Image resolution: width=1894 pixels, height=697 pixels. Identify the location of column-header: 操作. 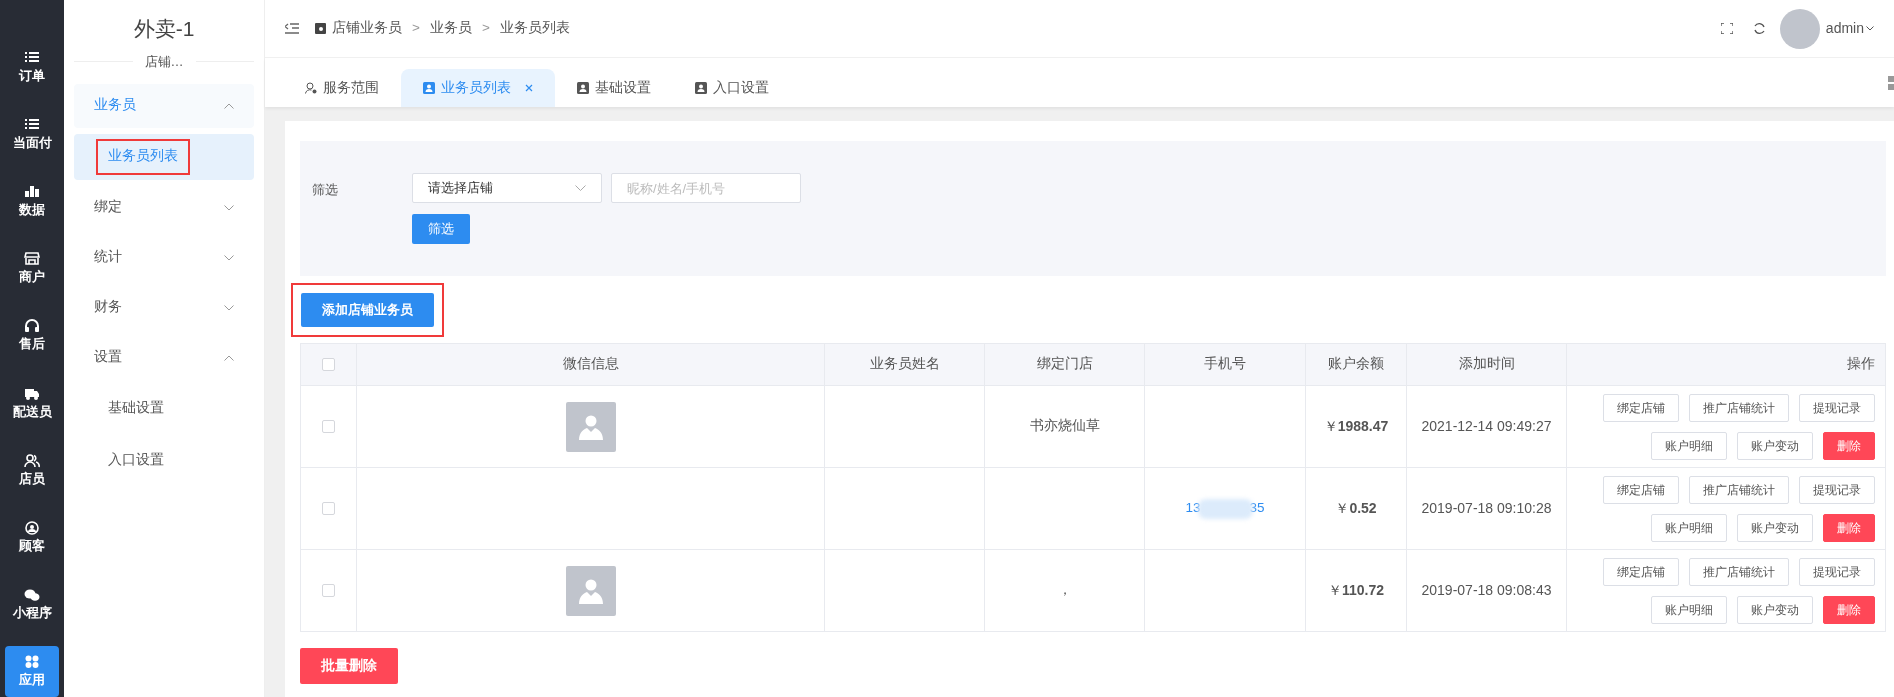
(1861, 364).